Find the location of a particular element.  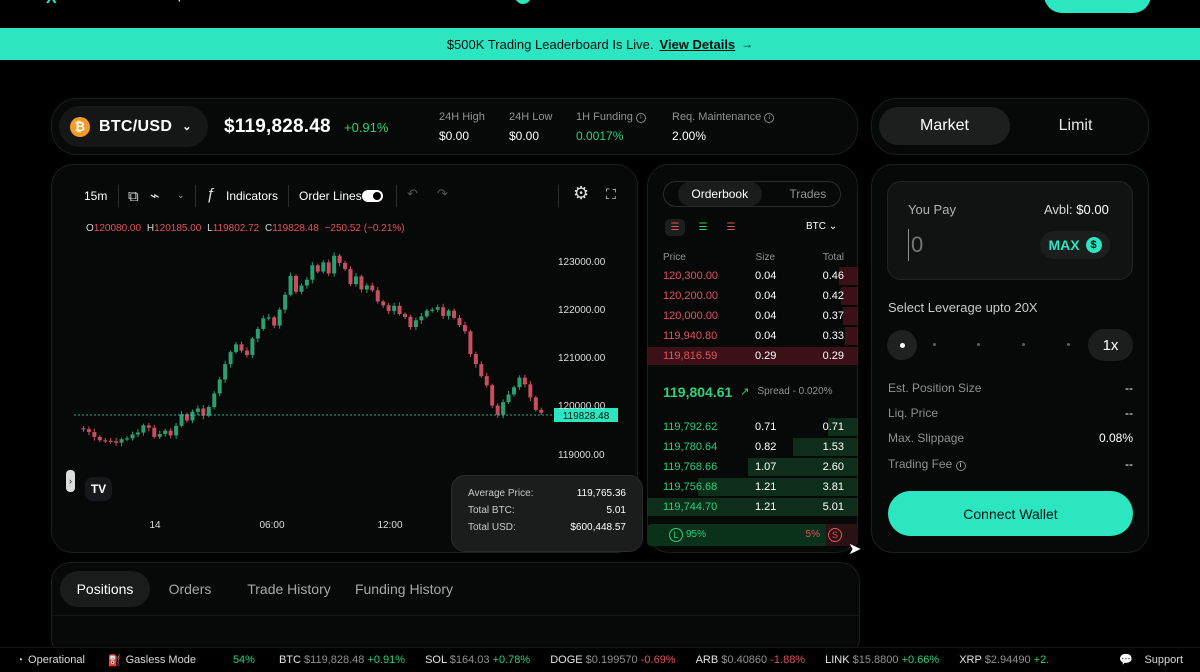

bid-size: 1.21 is located at coordinates (766, 487).